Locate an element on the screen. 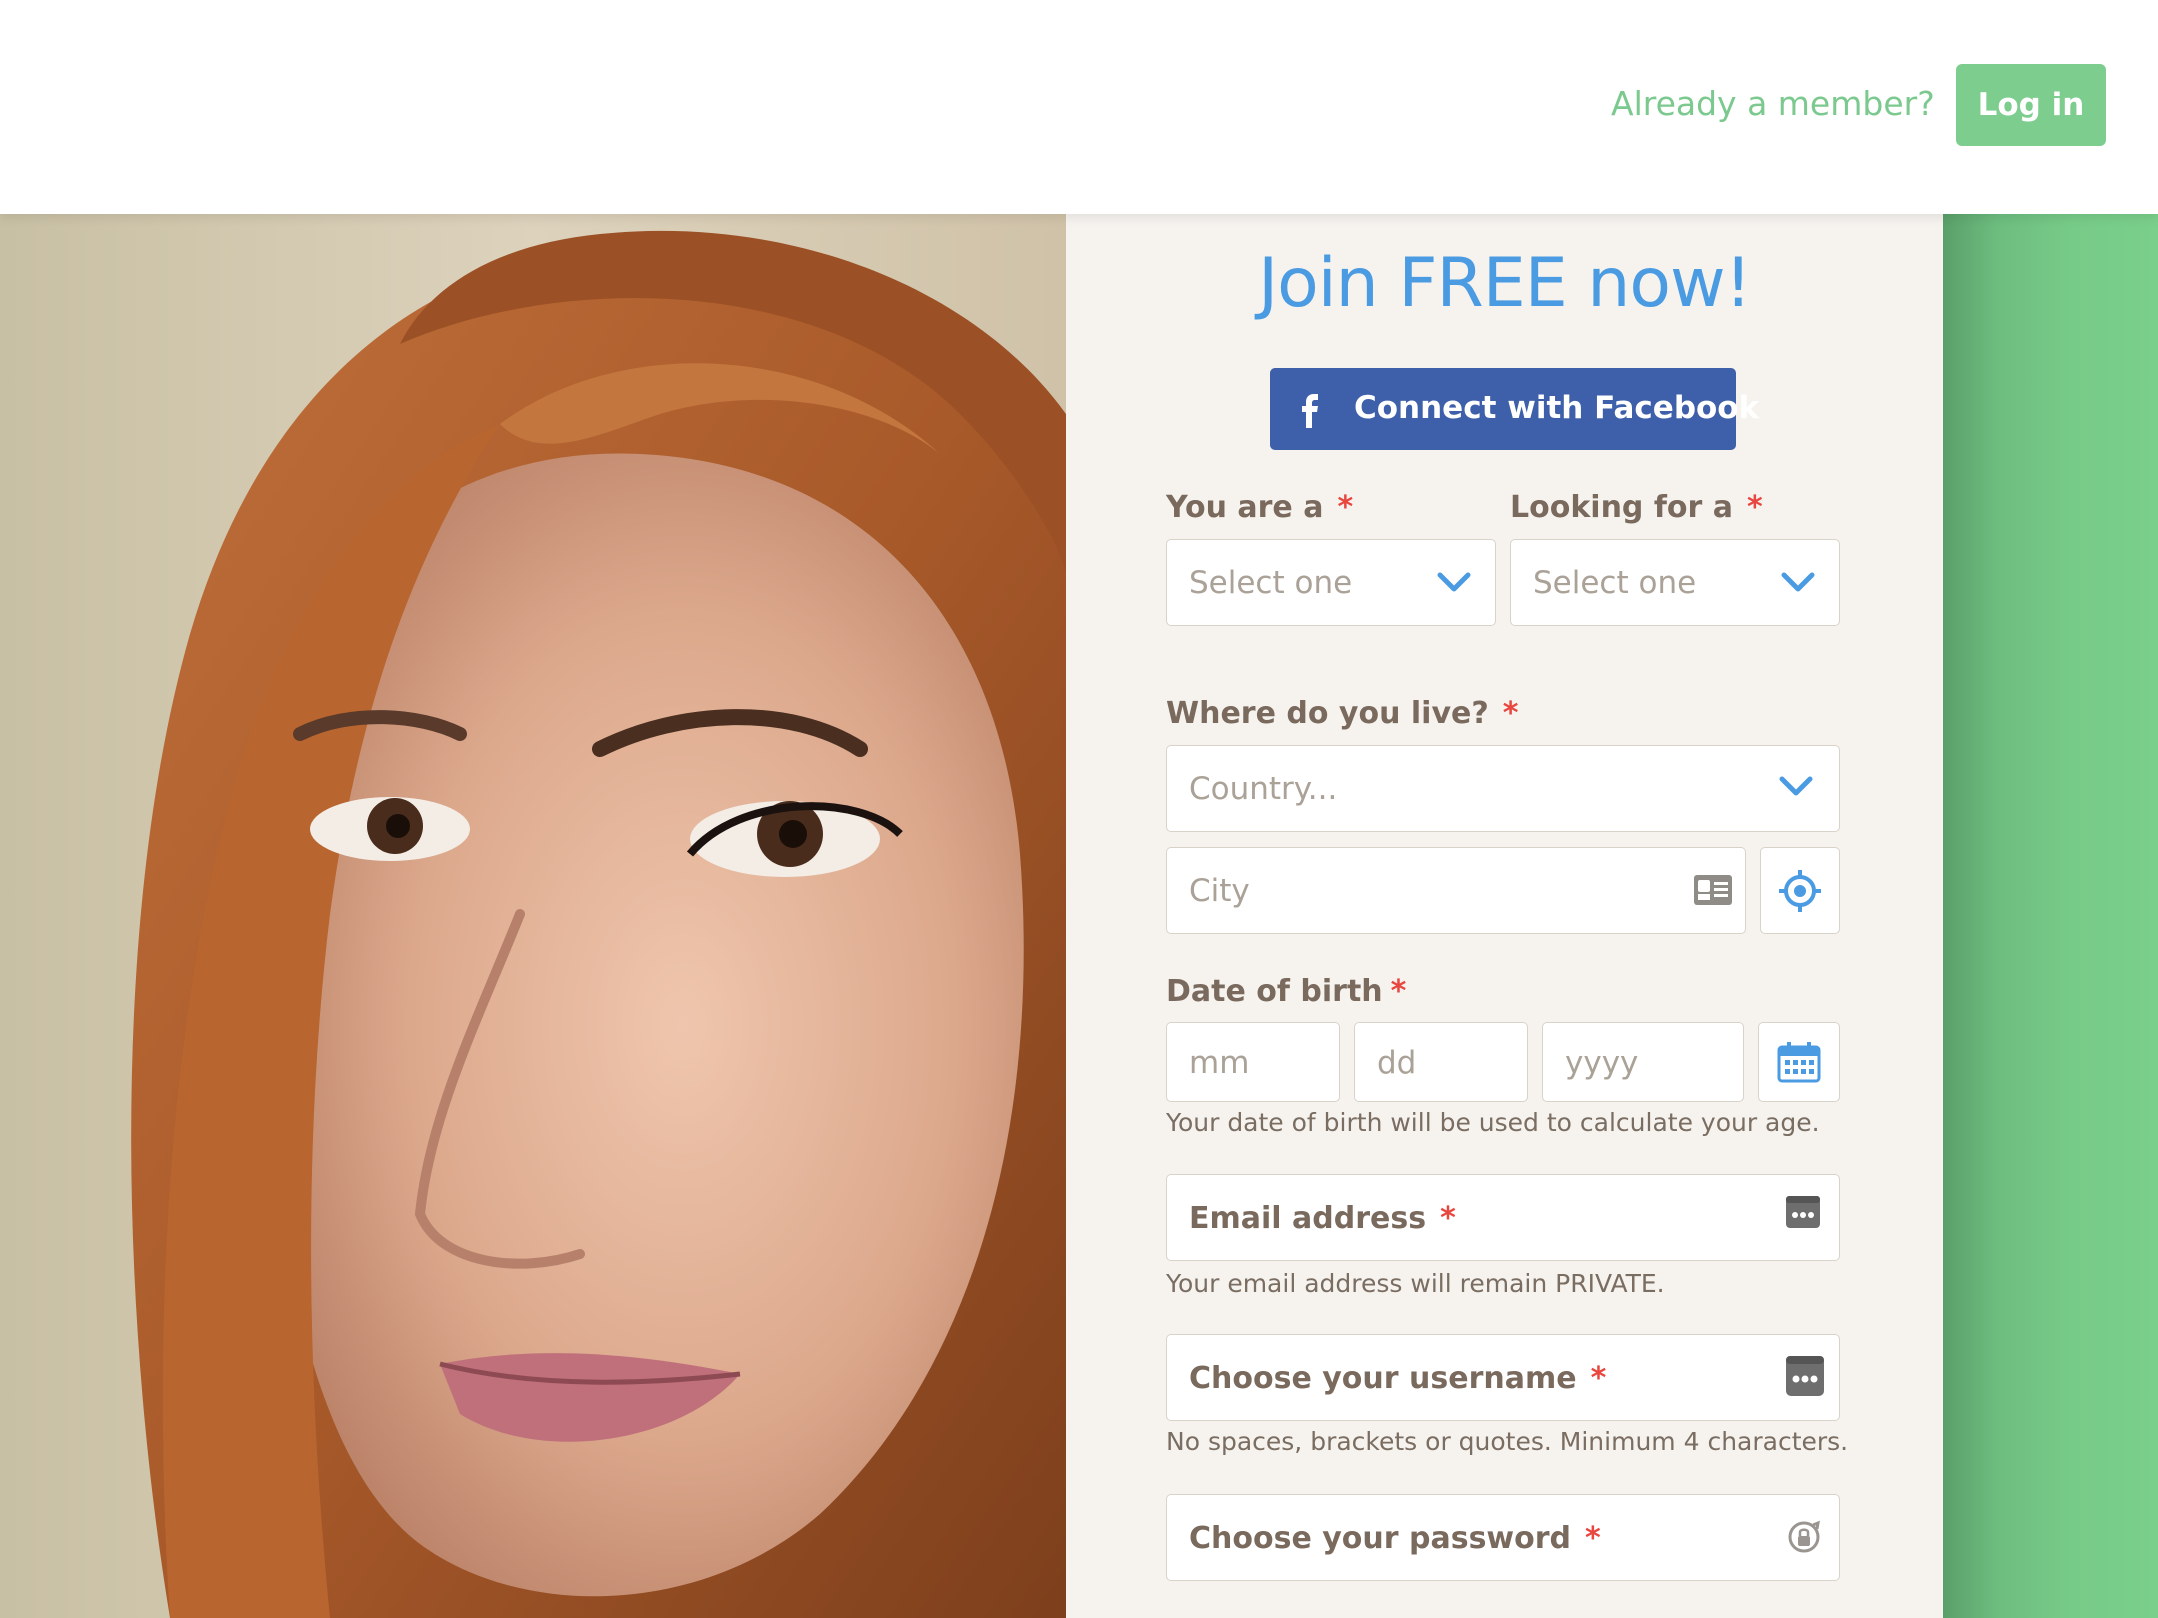 The height and width of the screenshot is (1618, 2158). dob-day-input: dd is located at coordinates (1441, 1062).